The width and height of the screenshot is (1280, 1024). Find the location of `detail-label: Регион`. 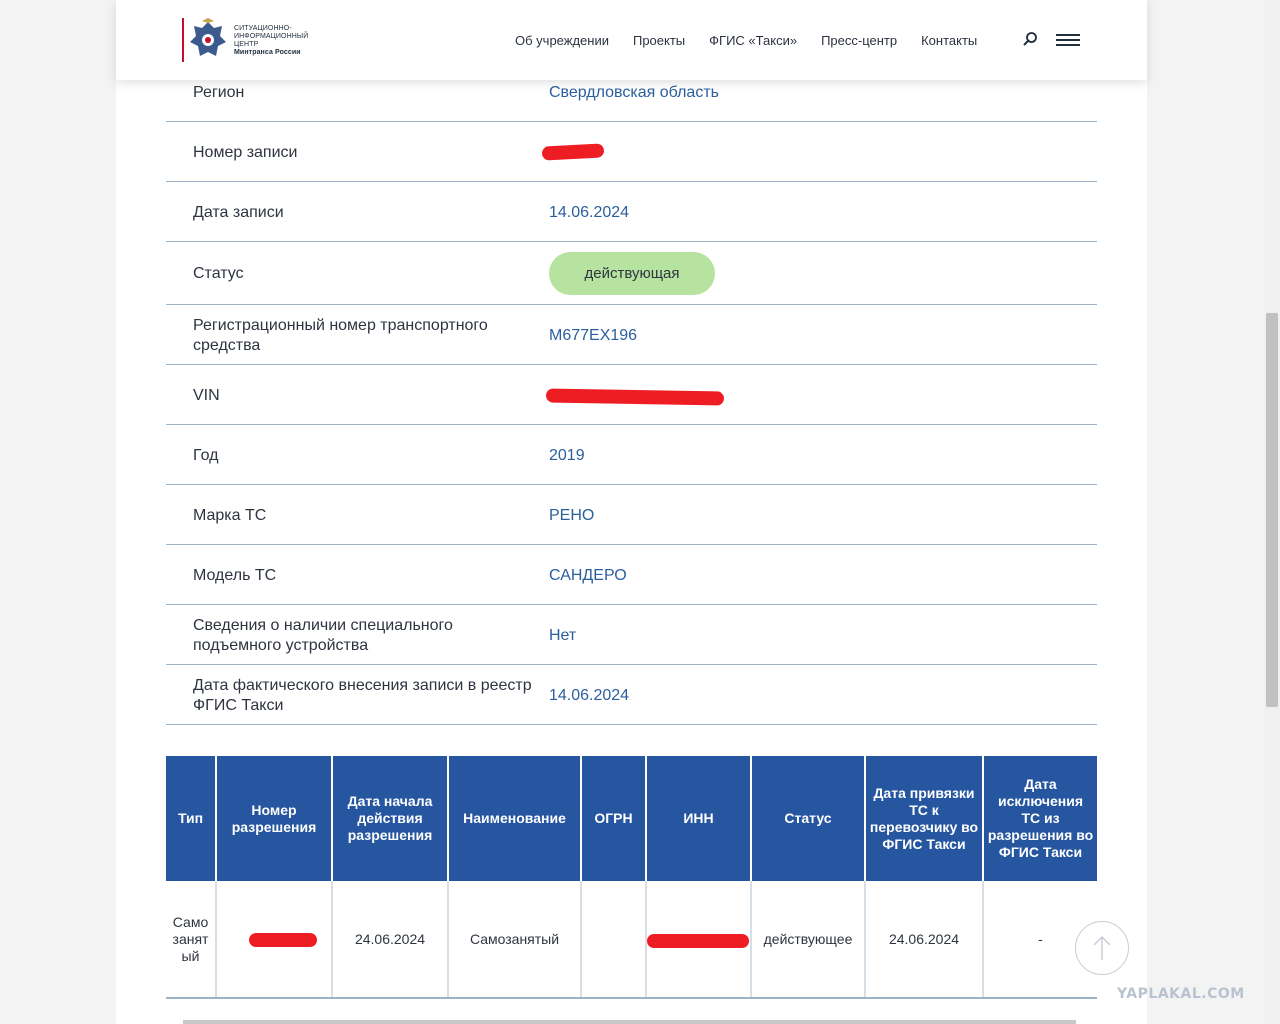

detail-label: Регион is located at coordinates (219, 92).